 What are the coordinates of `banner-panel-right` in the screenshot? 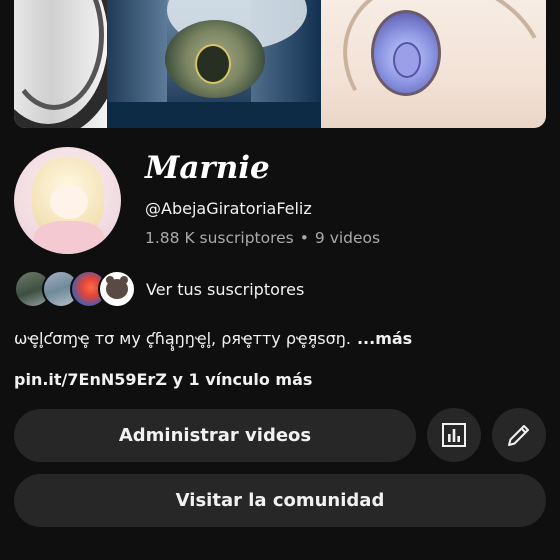 It's located at (433, 64).